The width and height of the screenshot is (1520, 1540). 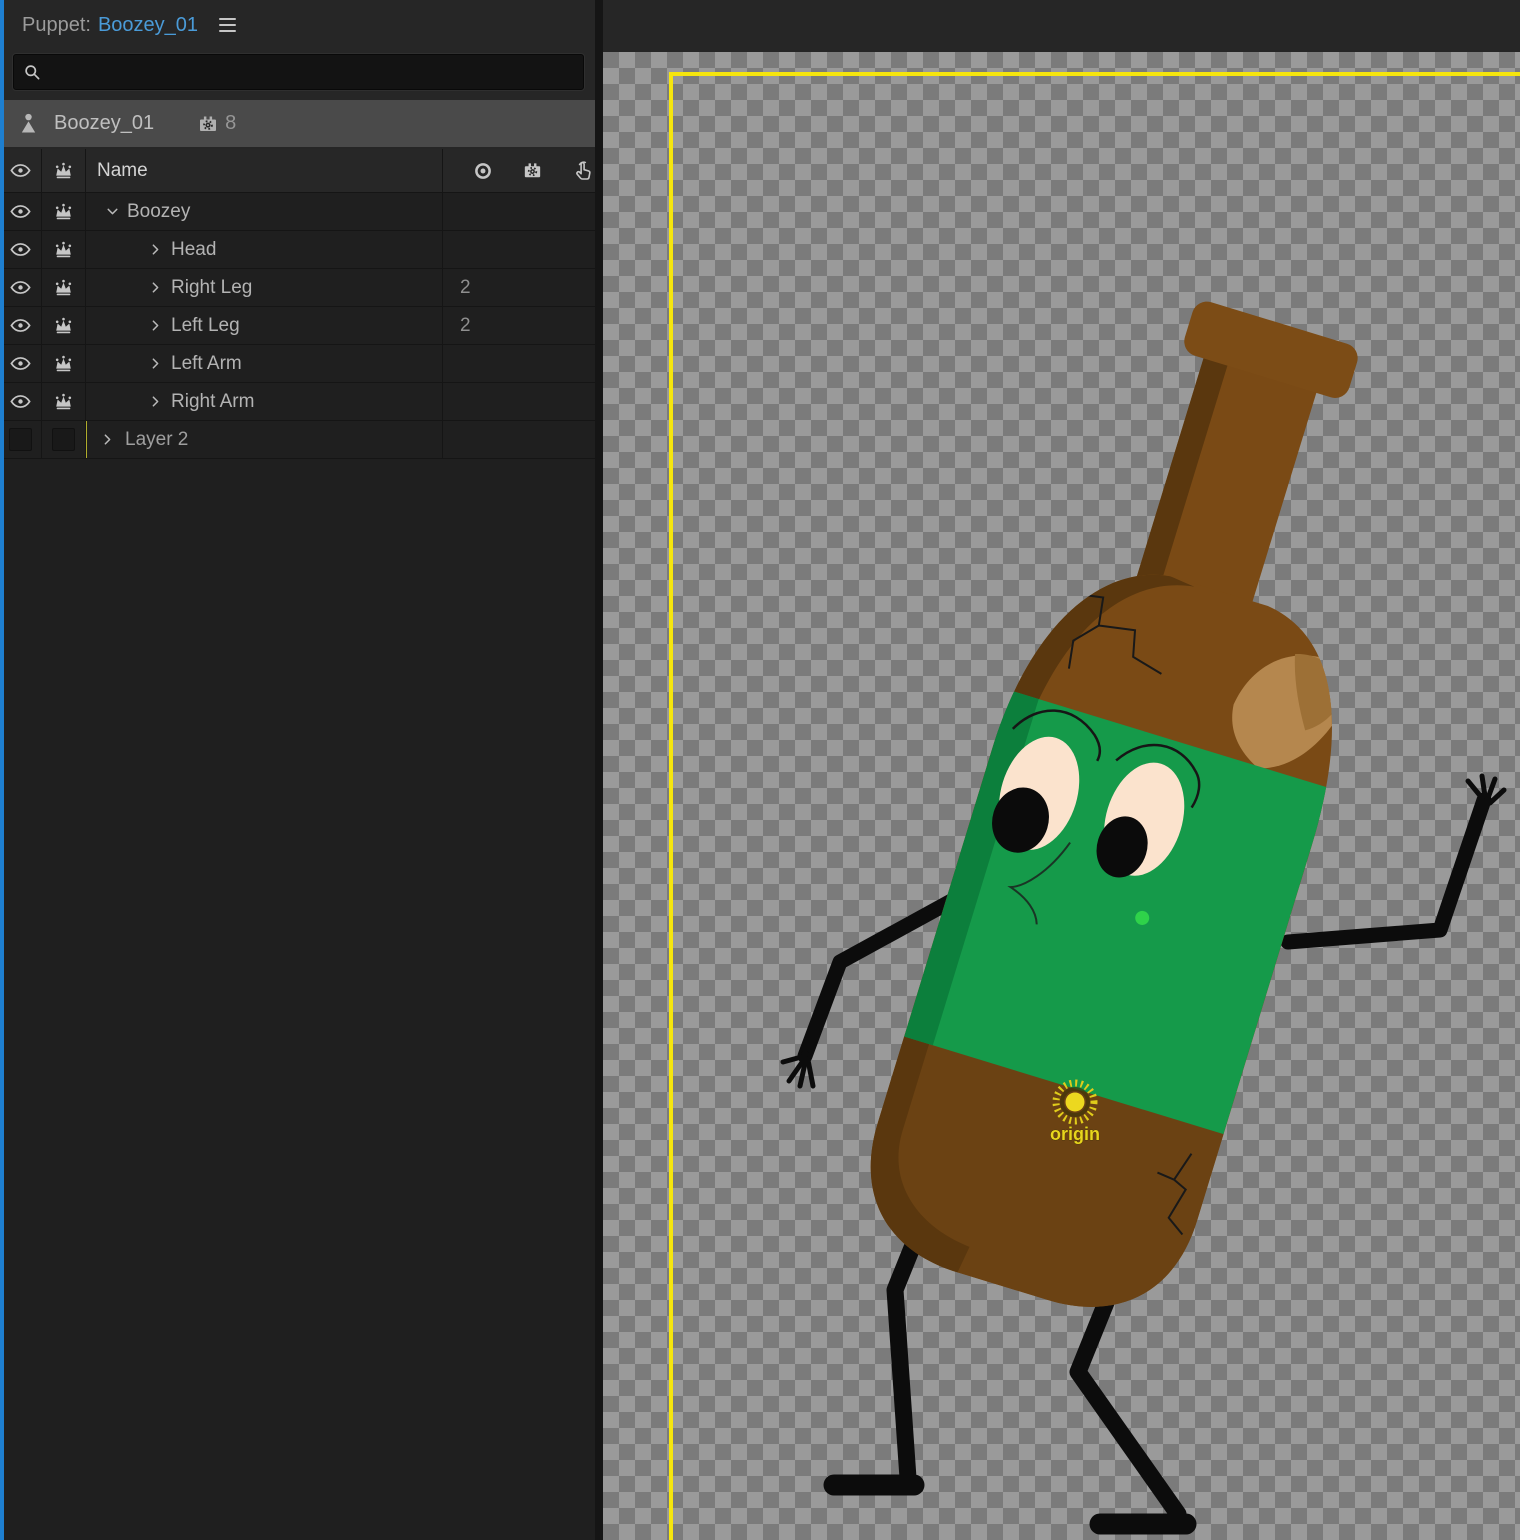 What do you see at coordinates (32, 72) in the screenshot?
I see `search-icon` at bounding box center [32, 72].